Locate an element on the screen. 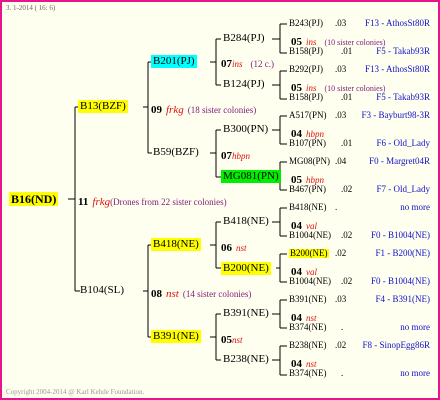 This screenshot has width=440, height=400. leaf-queen-a-line: F4 - B391(NE) is located at coordinates (391, 299).